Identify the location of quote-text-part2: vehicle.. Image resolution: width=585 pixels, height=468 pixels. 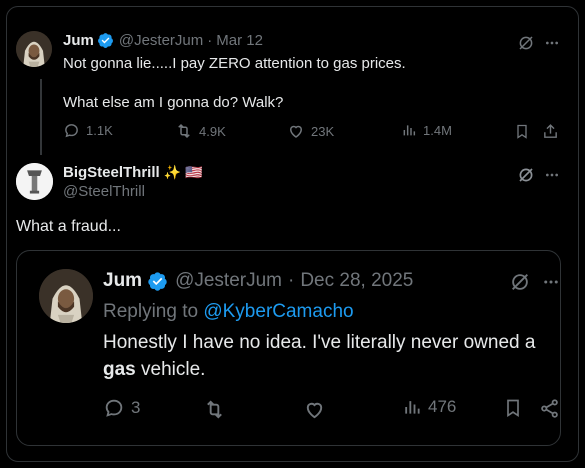
(173, 369).